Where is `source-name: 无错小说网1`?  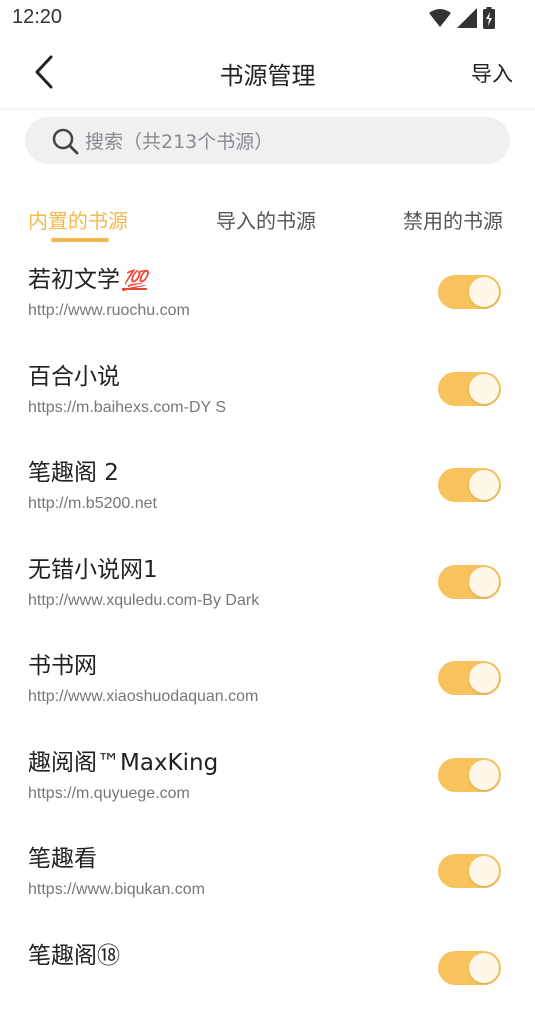
source-name: 无错小说网1 is located at coordinates (93, 567).